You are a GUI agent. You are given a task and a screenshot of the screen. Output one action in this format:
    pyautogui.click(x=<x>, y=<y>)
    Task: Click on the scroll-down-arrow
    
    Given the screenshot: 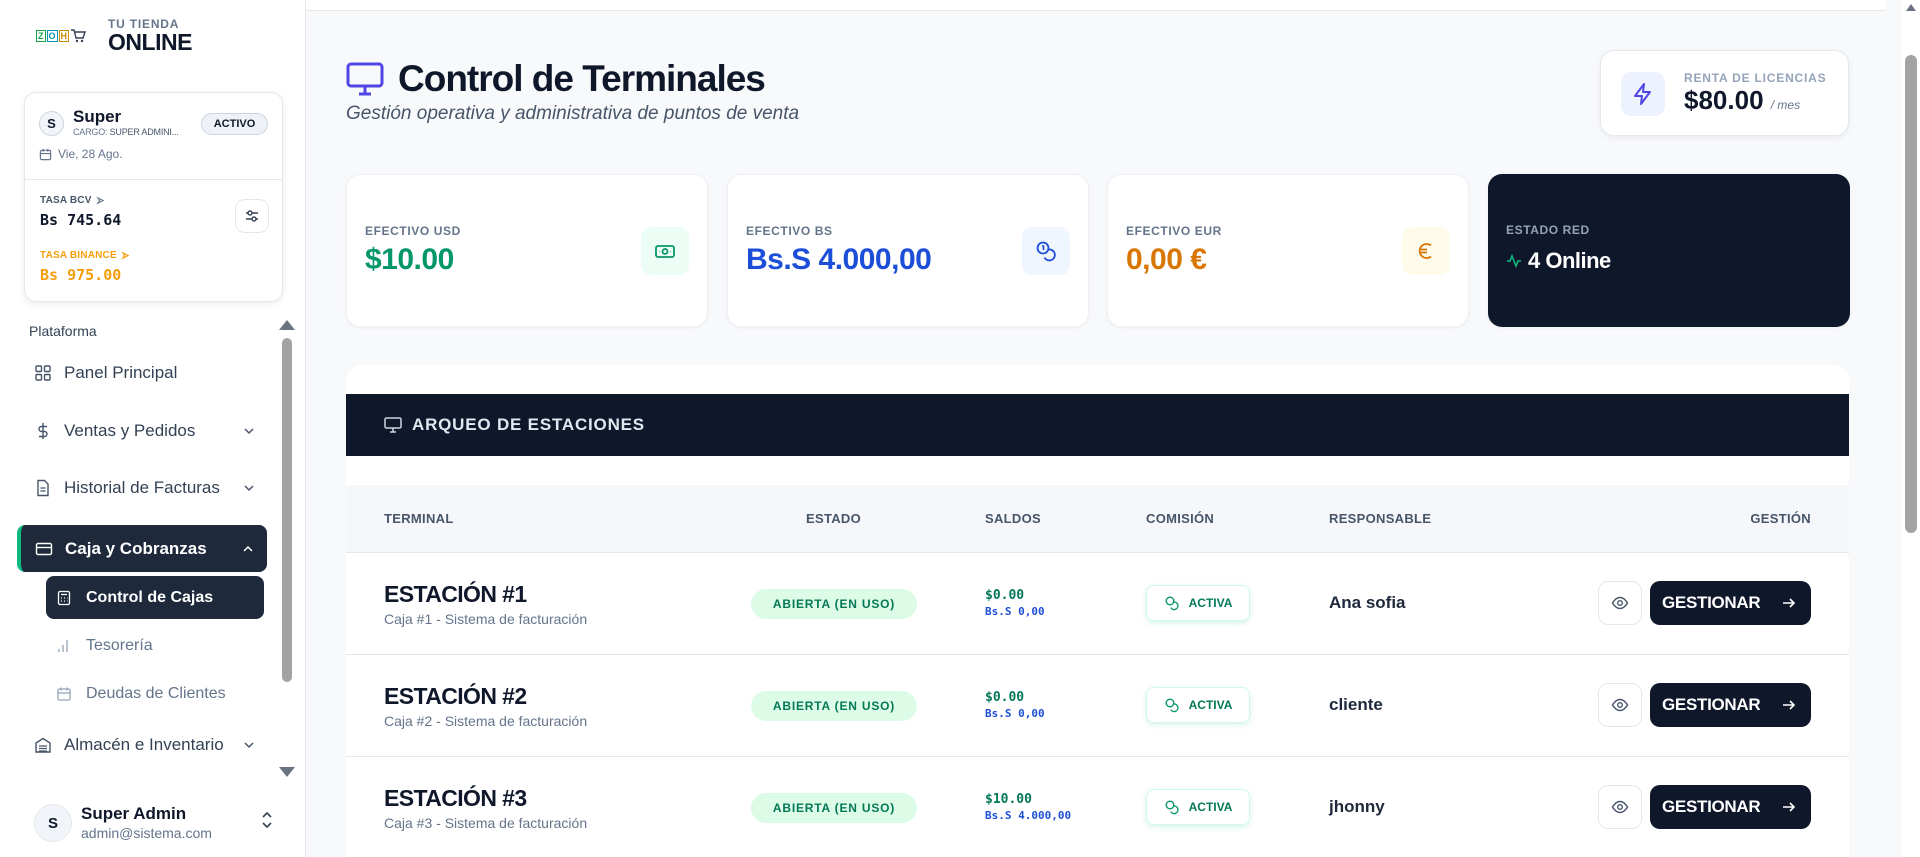 What is the action you would take?
    pyautogui.click(x=287, y=772)
    